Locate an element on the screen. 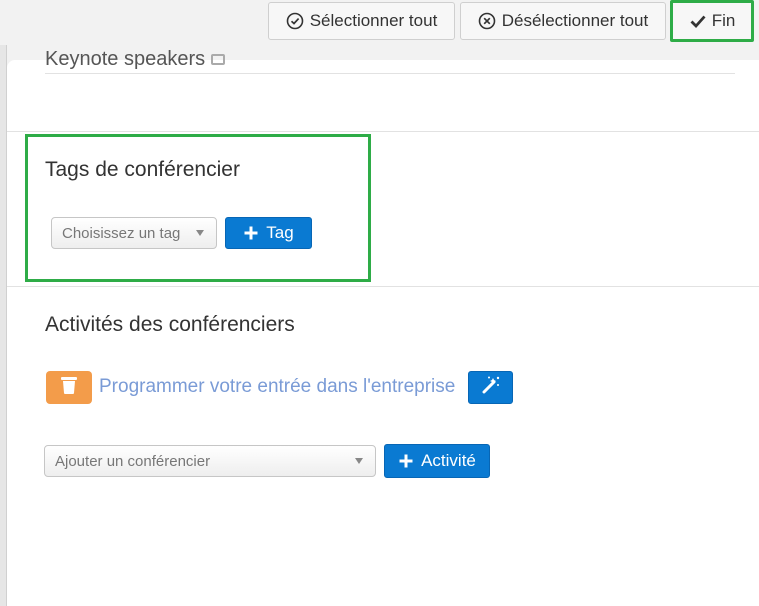  row-divider is located at coordinates (390, 73).